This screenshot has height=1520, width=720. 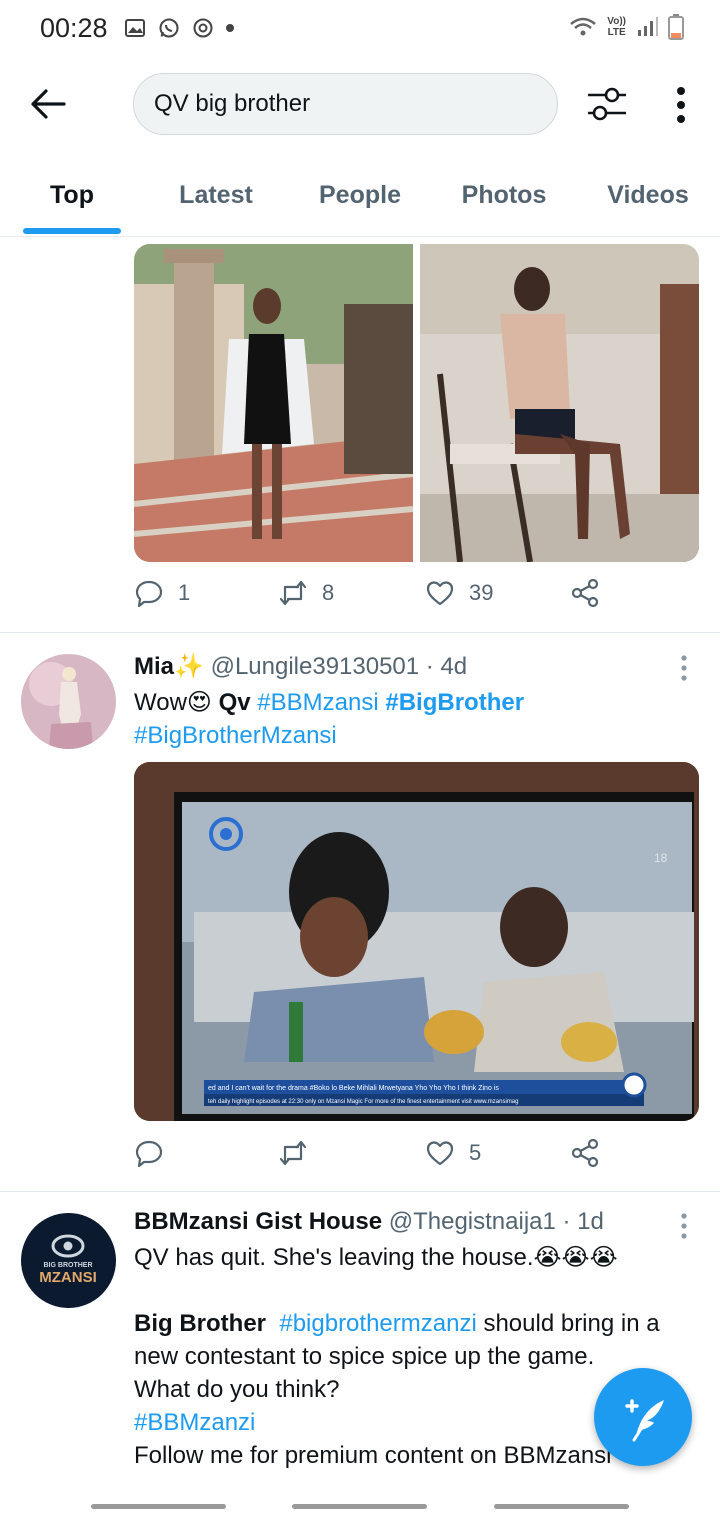 What do you see at coordinates (504, 195) in the screenshot?
I see `tab-photos: Photos` at bounding box center [504, 195].